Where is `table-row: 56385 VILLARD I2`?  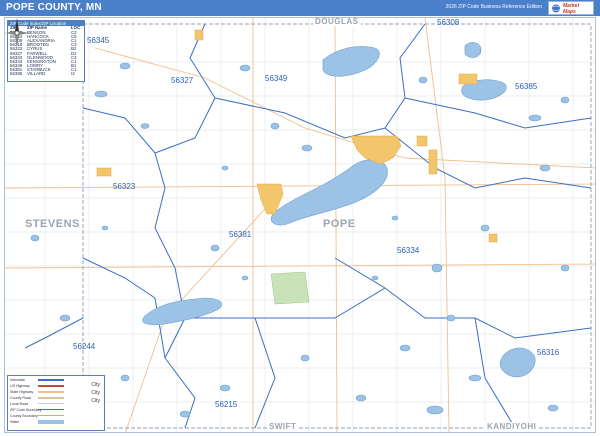
table-row: 56385 VILLARD I2 is located at coordinates (46, 74).